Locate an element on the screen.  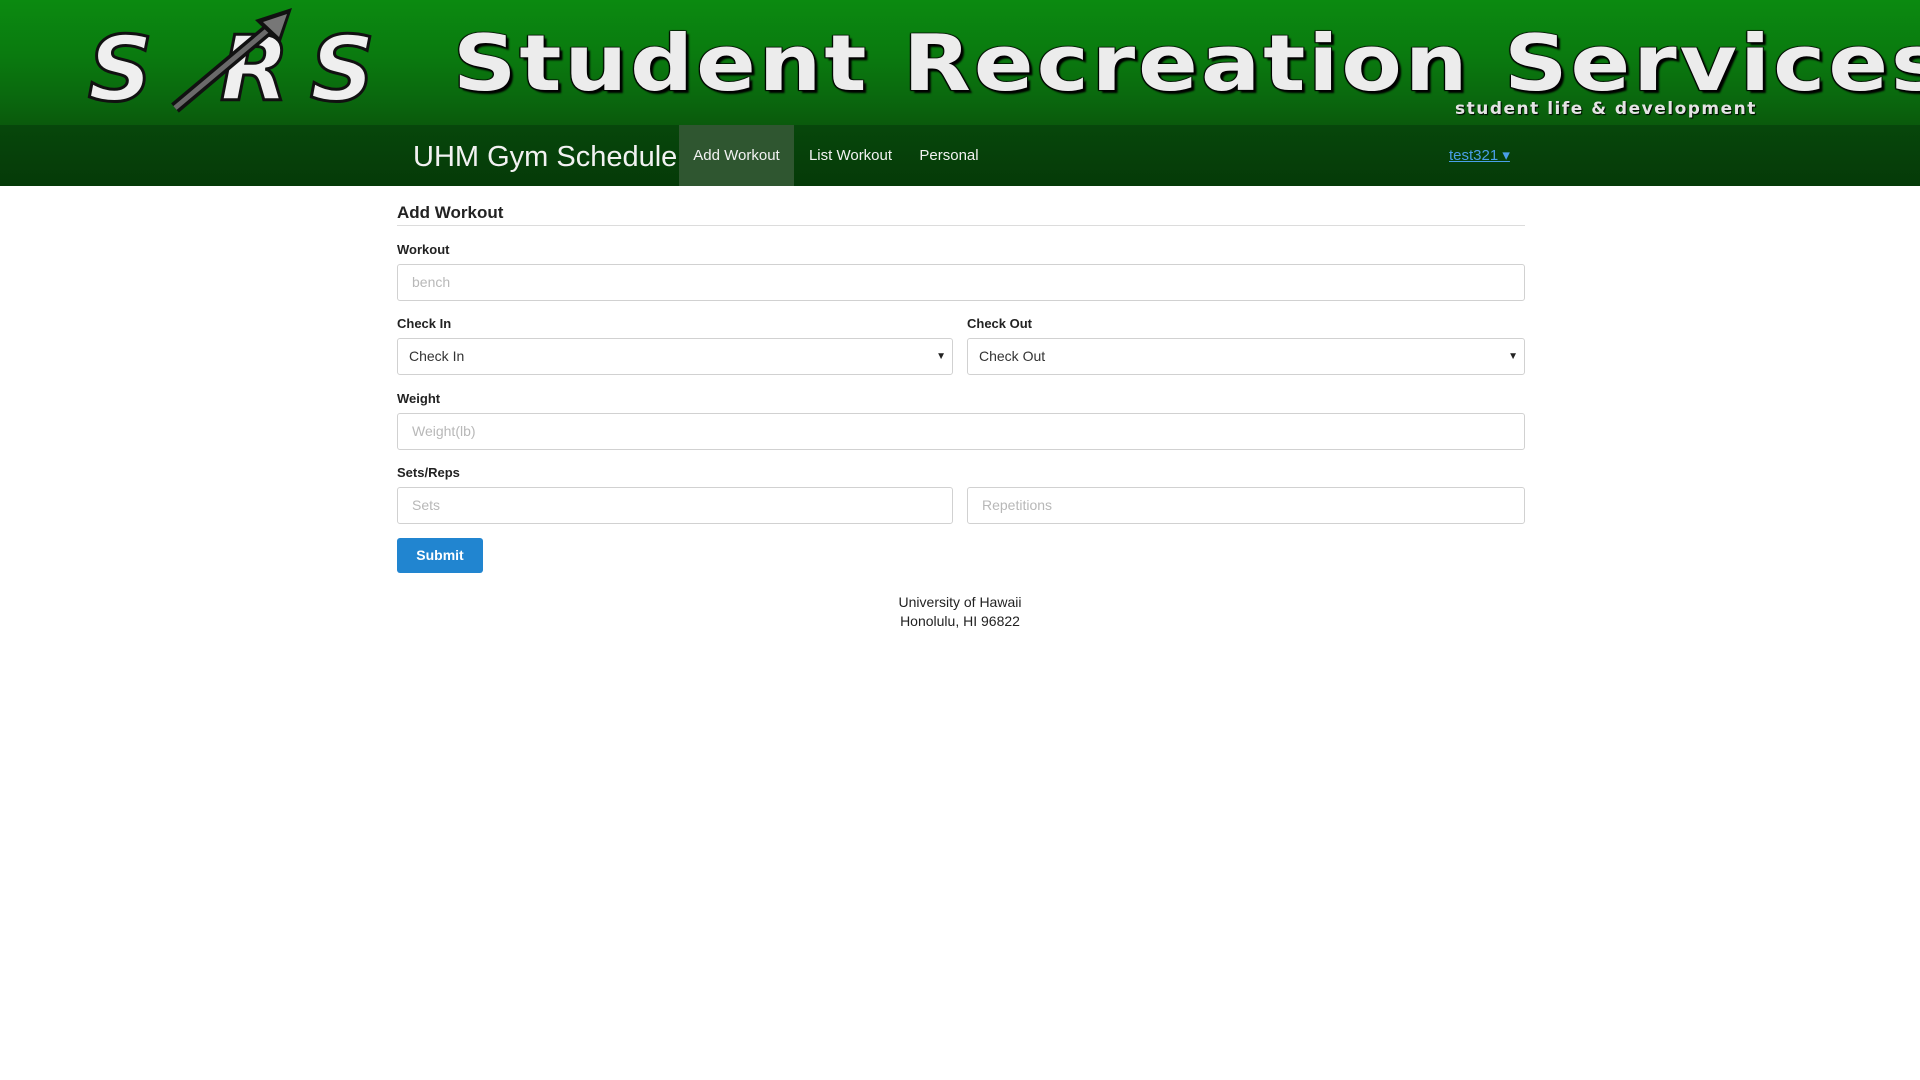
check-out-label: Check Out is located at coordinates (1000, 323).